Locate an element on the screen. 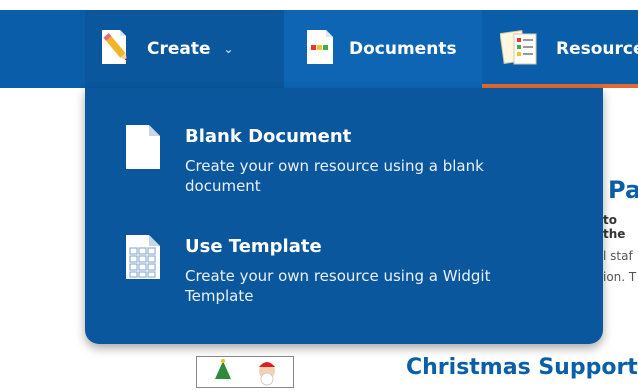 The width and height of the screenshot is (638, 391). page-heading-fragment: Pa is located at coordinates (623, 190).